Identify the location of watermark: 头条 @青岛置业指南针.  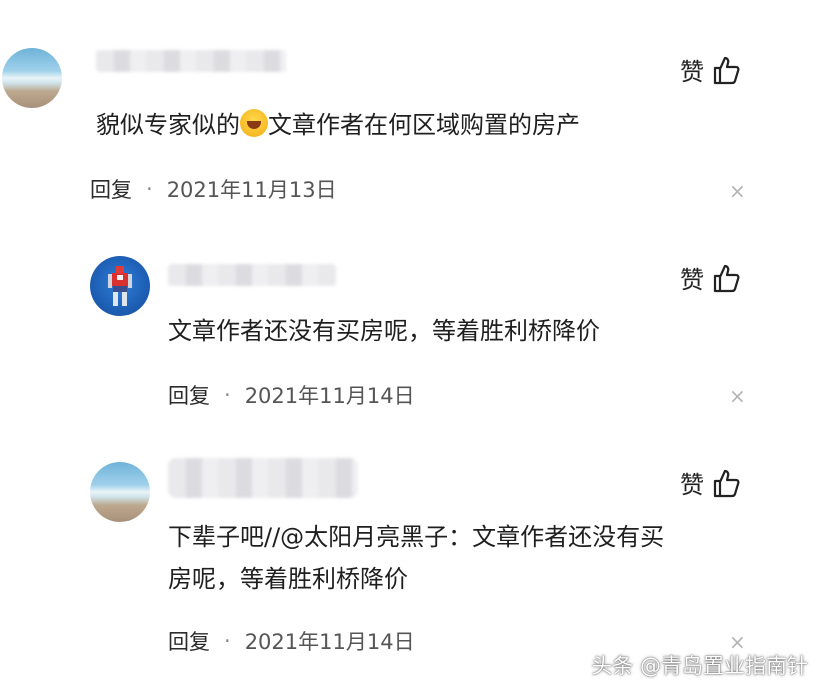
(699, 666).